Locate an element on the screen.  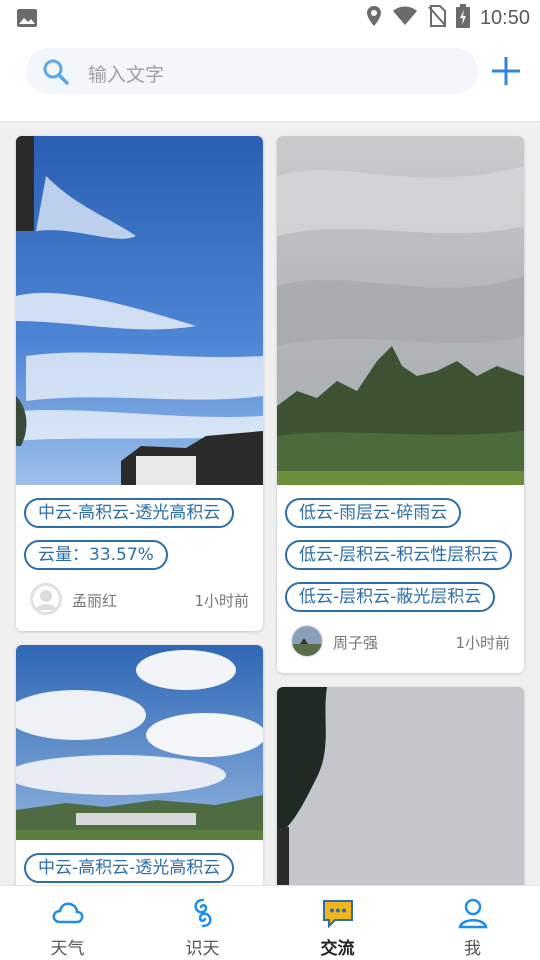
nav-tab-weather: 天气 is located at coordinates (67, 923).